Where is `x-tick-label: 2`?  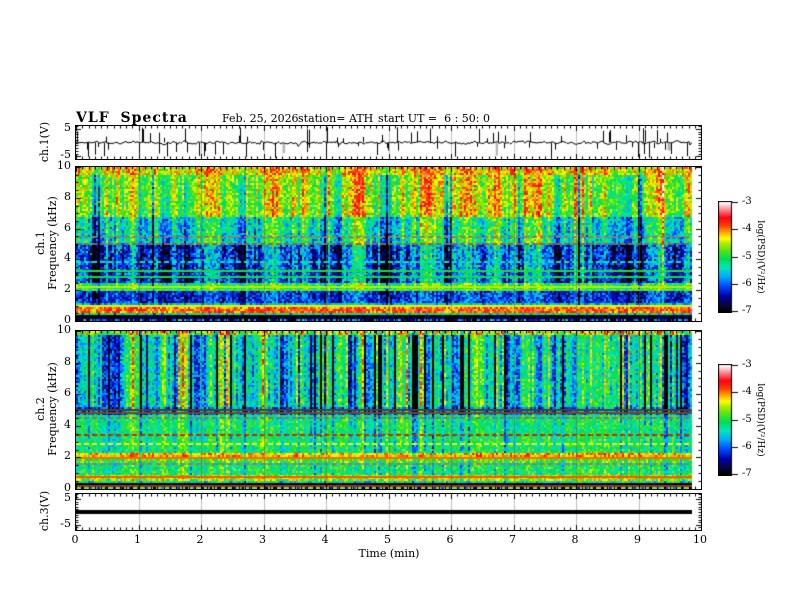
x-tick-label: 2 is located at coordinates (200, 539).